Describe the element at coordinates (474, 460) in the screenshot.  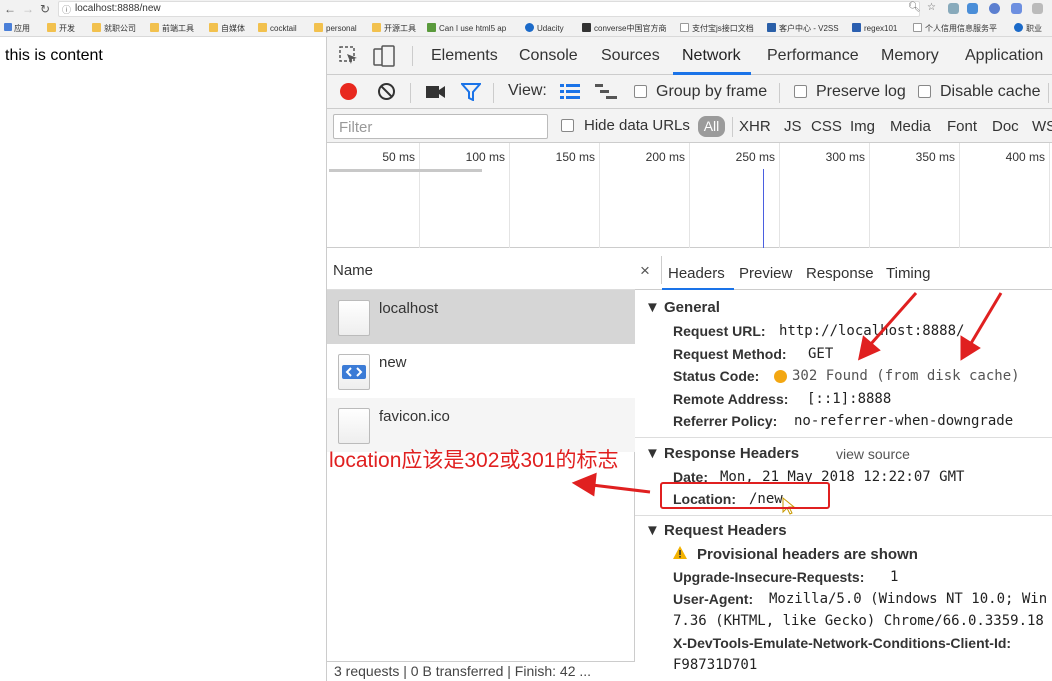
I see `annotation-label: location应该是302或301的标志` at that location.